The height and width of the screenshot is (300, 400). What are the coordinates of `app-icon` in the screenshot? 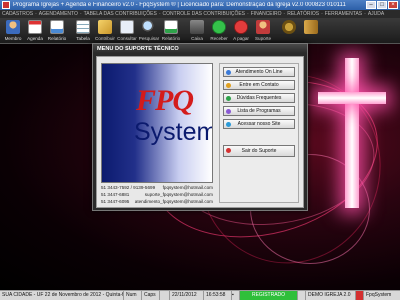 It's located at (6, 5).